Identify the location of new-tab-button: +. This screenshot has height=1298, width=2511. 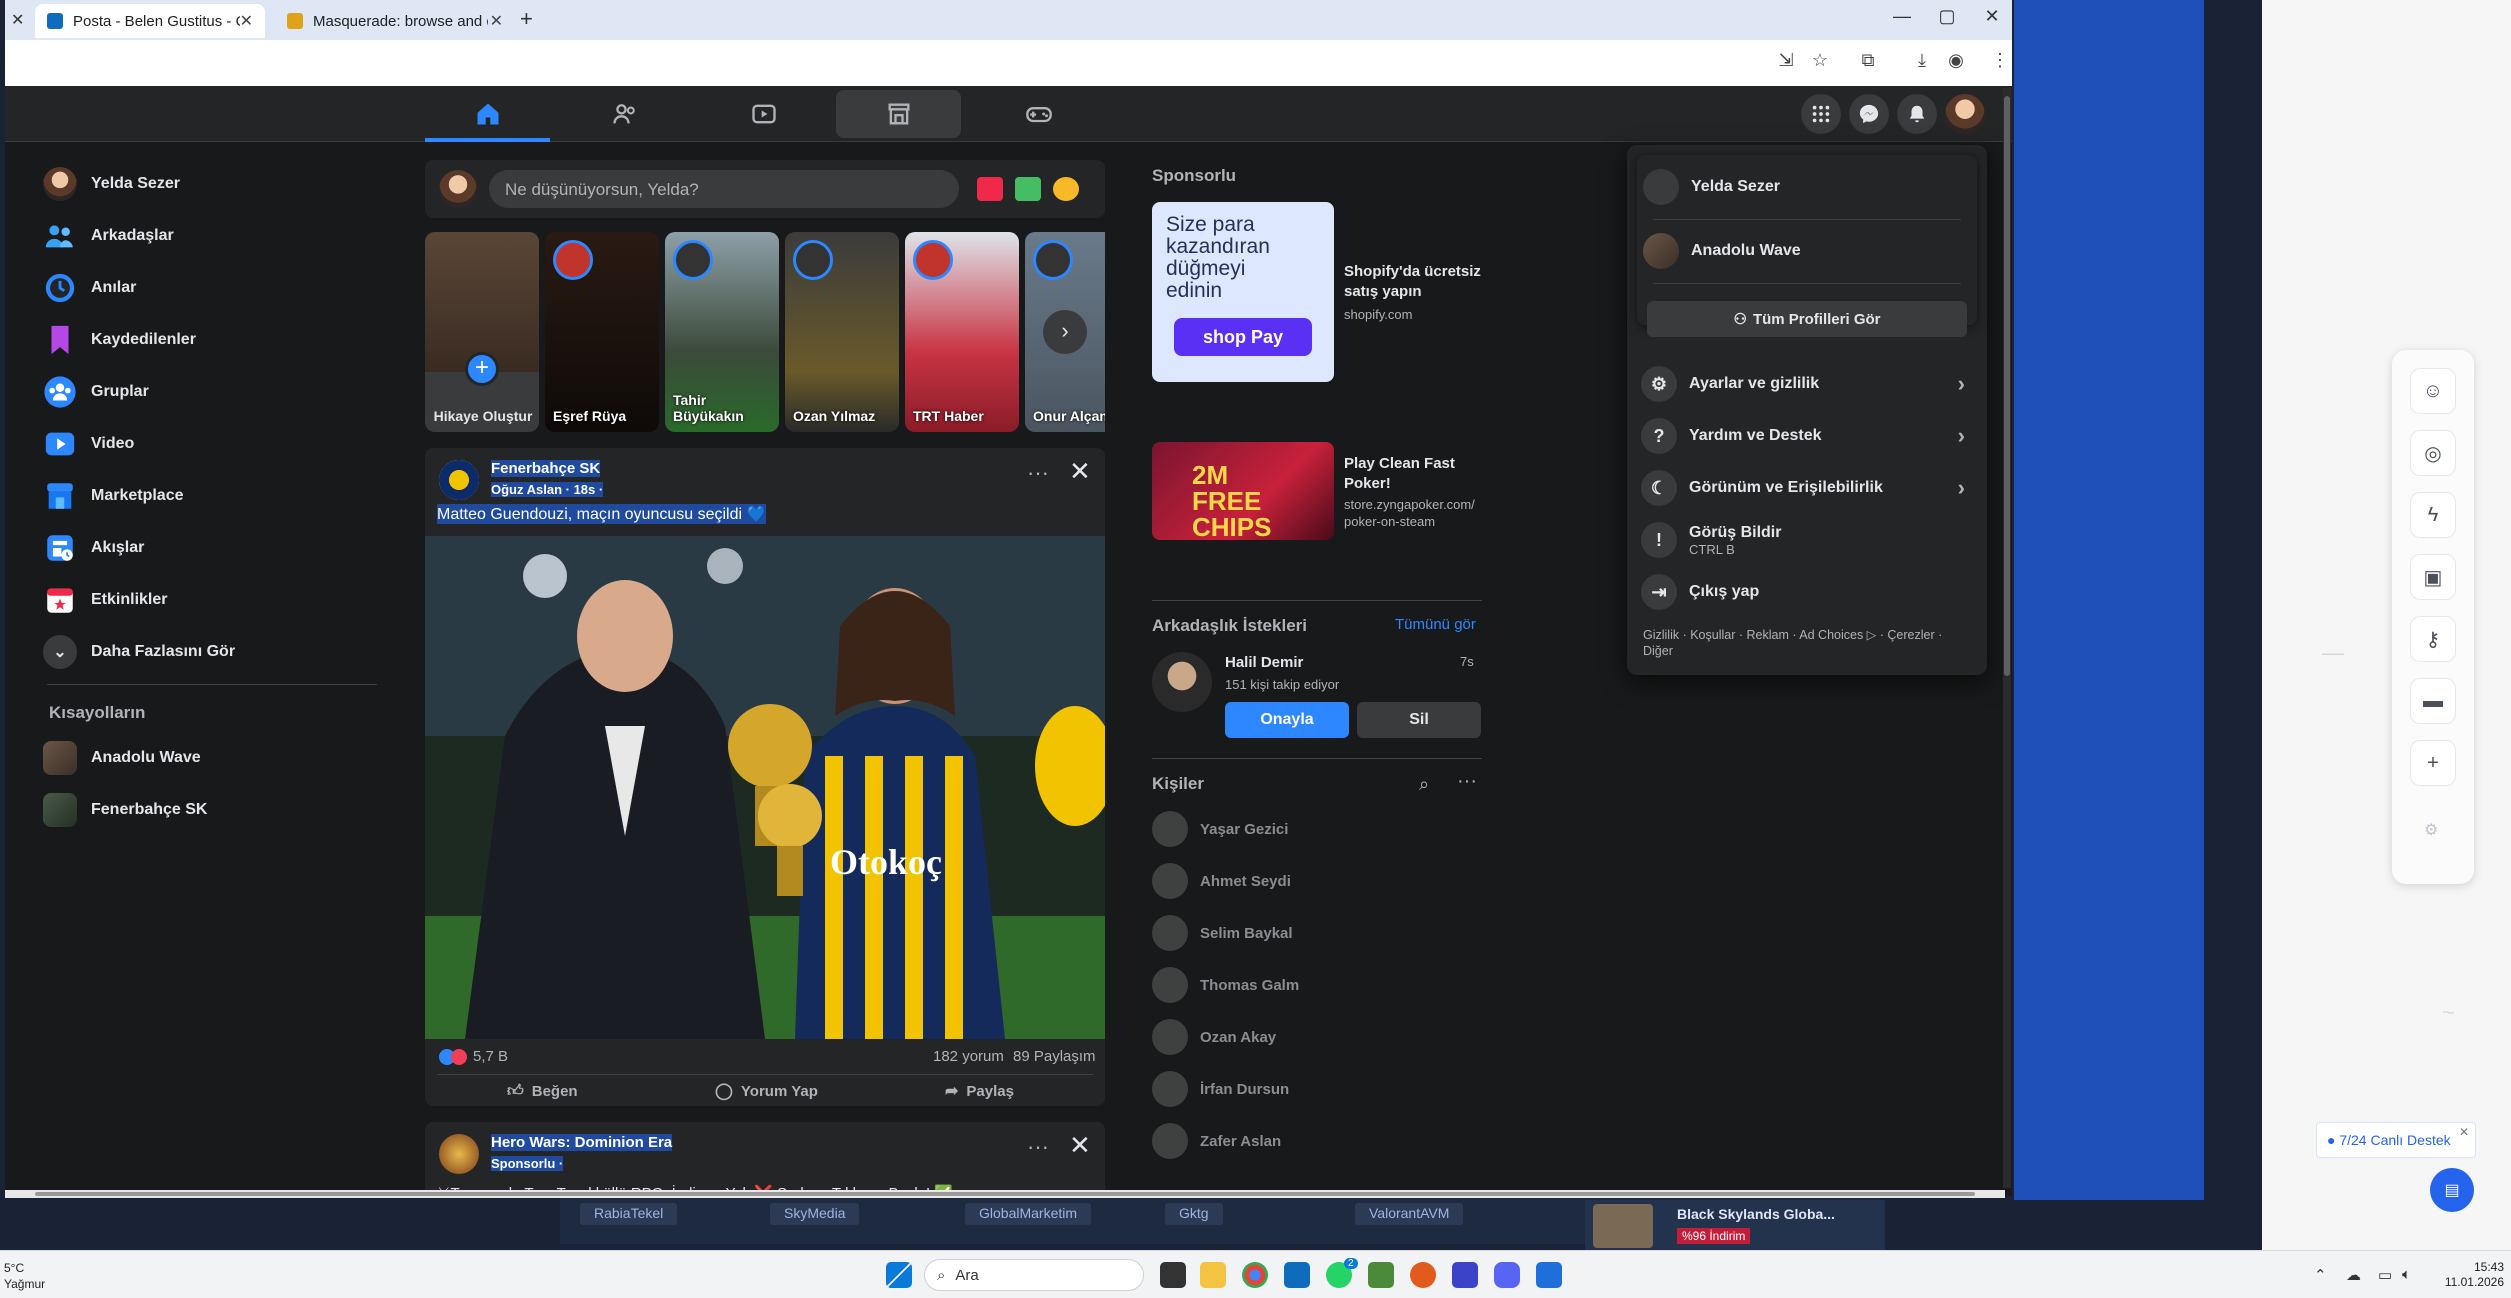
(526, 19).